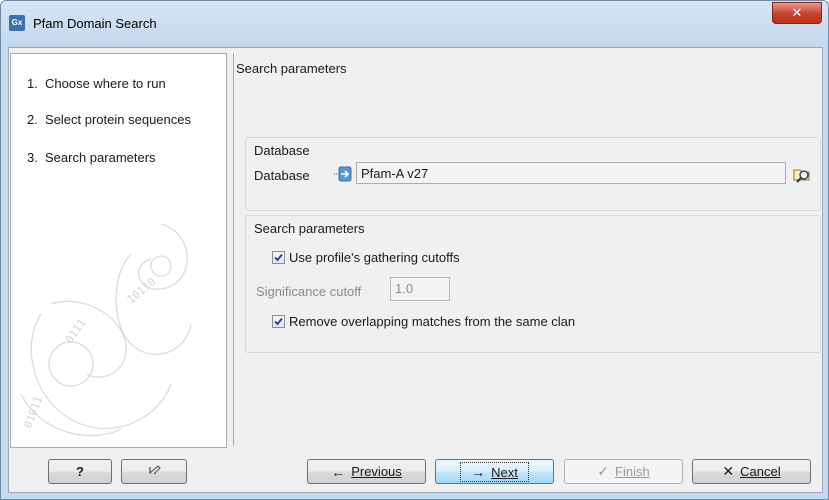  What do you see at coordinates (34, 412) in the screenshot?
I see `svg-text: 01011` at bounding box center [34, 412].